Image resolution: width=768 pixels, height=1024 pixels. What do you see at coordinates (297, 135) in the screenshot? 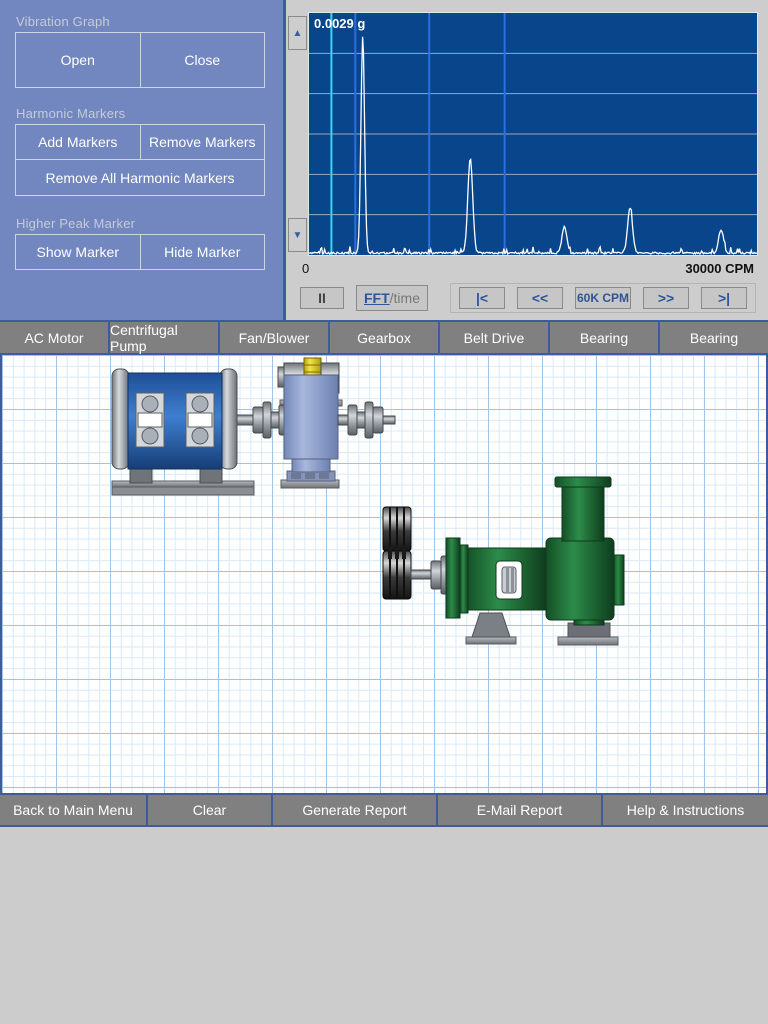
I see `graph-vertical-scroll: ▲ ▼` at bounding box center [297, 135].